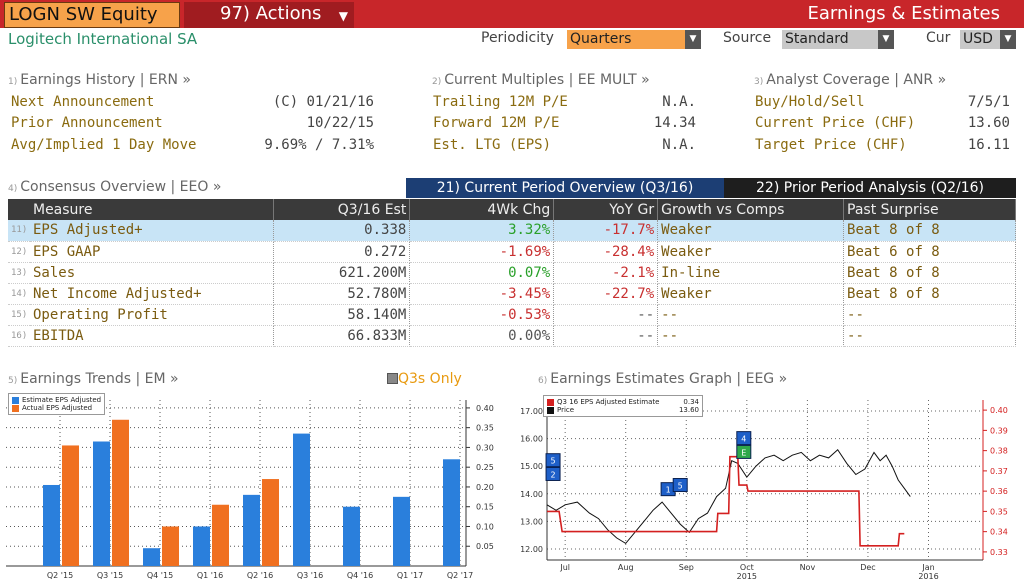 Image resolution: width=1024 pixels, height=584 pixels. Describe the element at coordinates (669, 379) in the screenshot. I see `section-title: Earnings Estimates Graph | EEG »` at that location.